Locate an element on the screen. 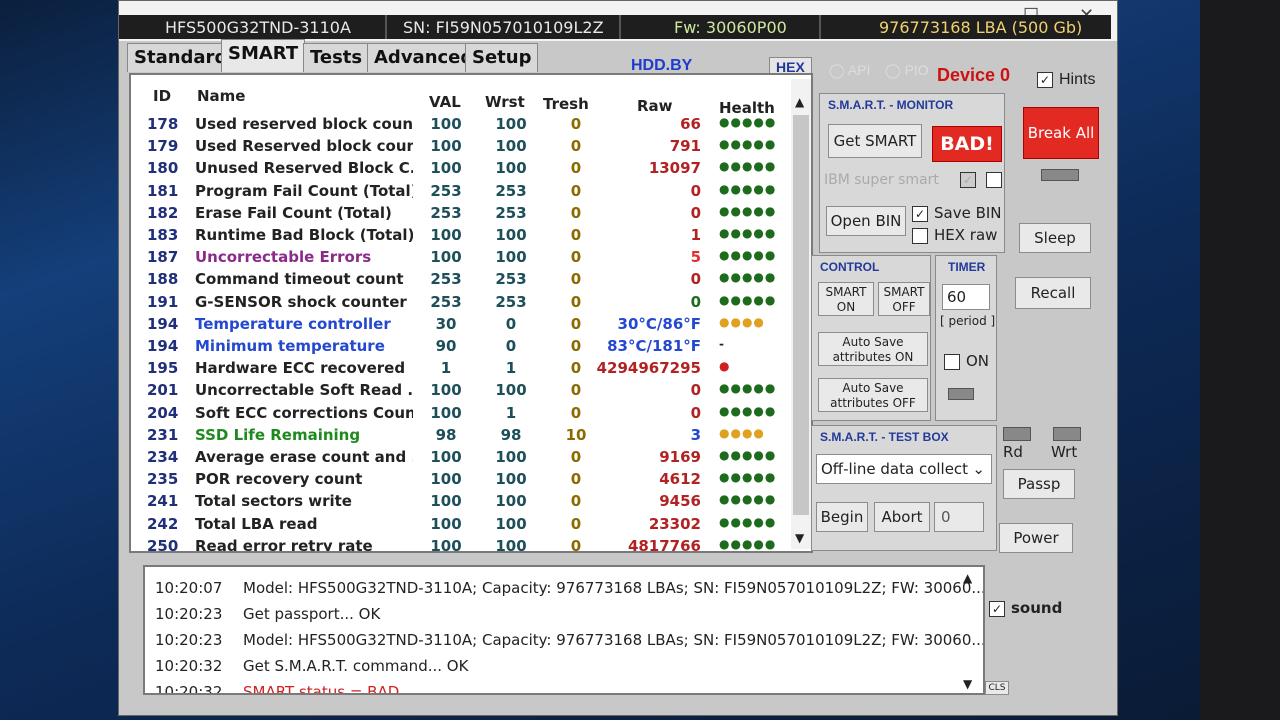 This screenshot has width=1280, height=720. log-scroll-down-icon: ▼ is located at coordinates (967, 684).